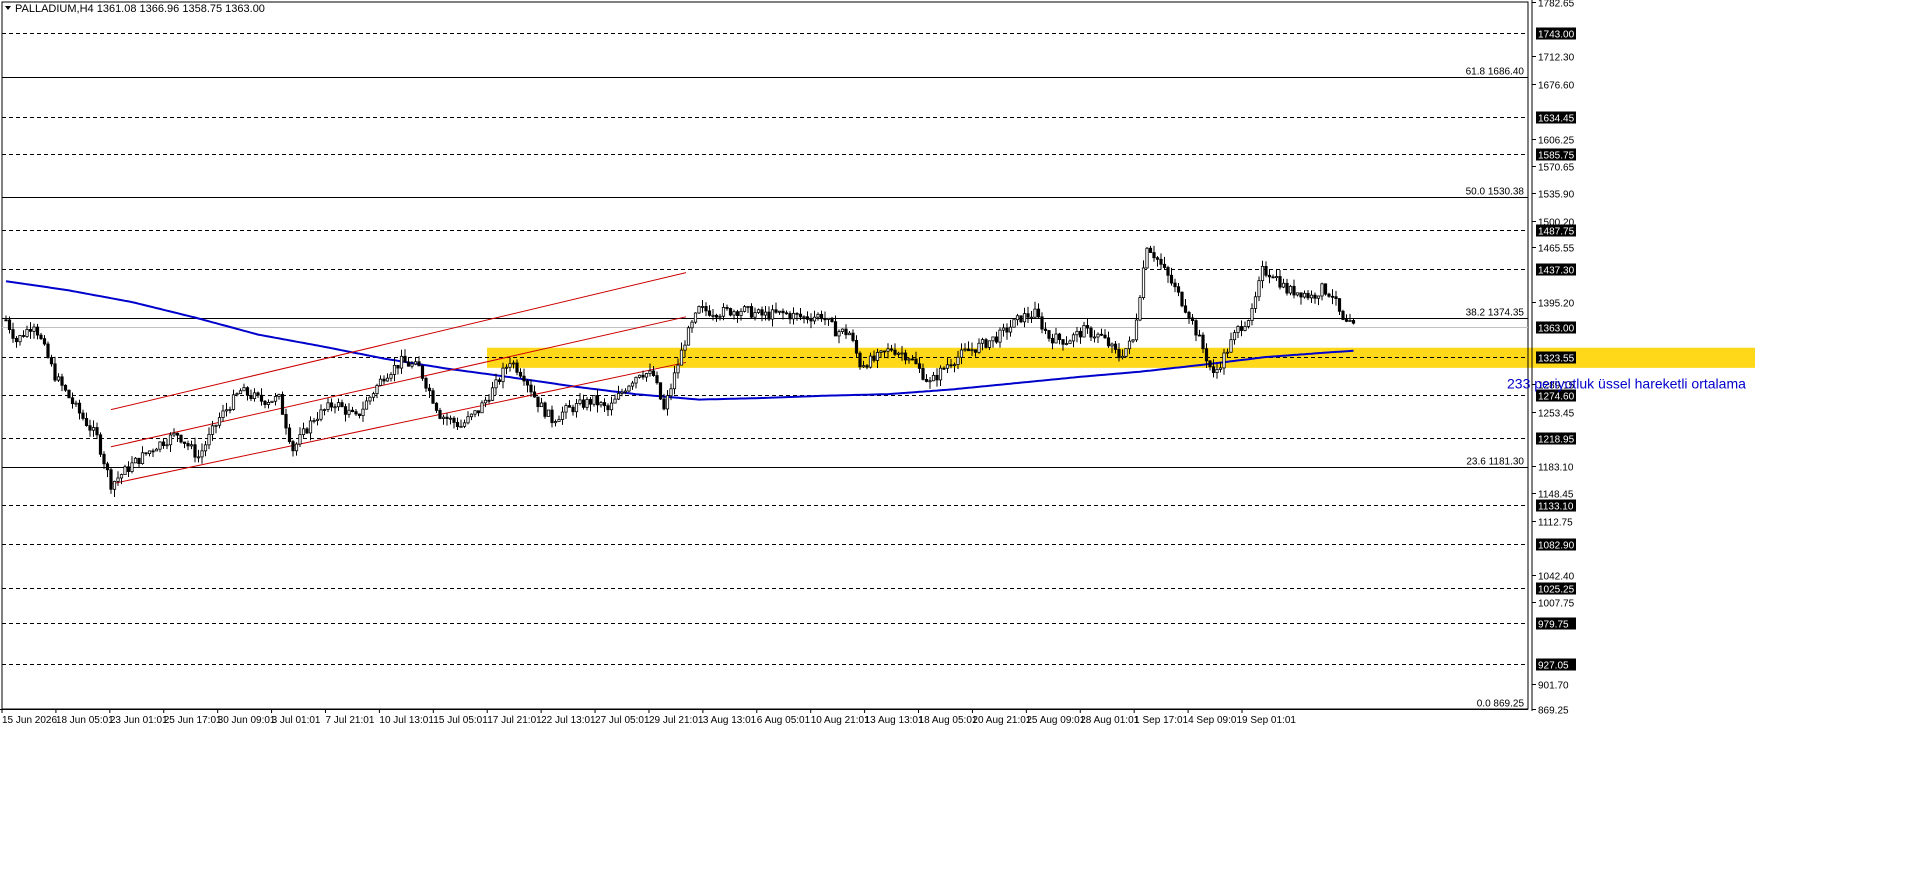  Describe the element at coordinates (8, 8) in the screenshot. I see `collapse-triangle-icon` at that location.